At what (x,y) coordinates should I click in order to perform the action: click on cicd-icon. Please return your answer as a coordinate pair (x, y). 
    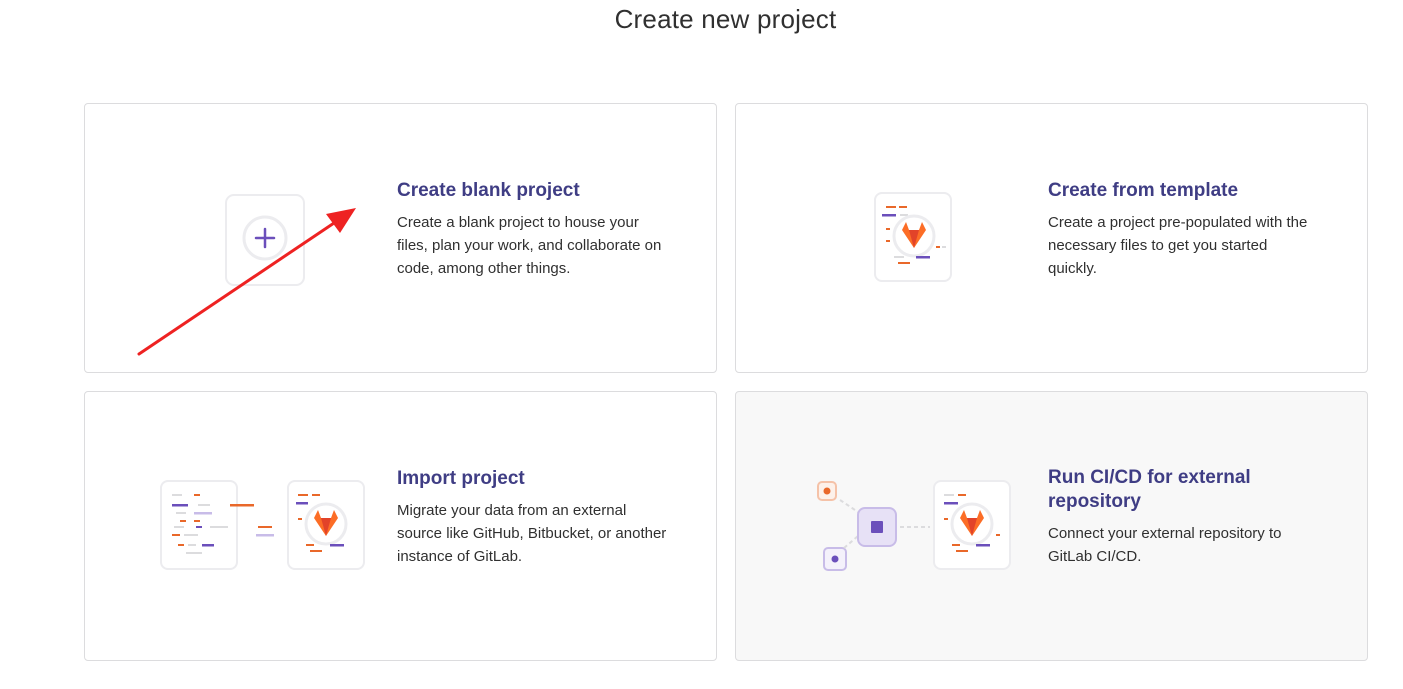
    Looking at the image, I should click on (914, 525).